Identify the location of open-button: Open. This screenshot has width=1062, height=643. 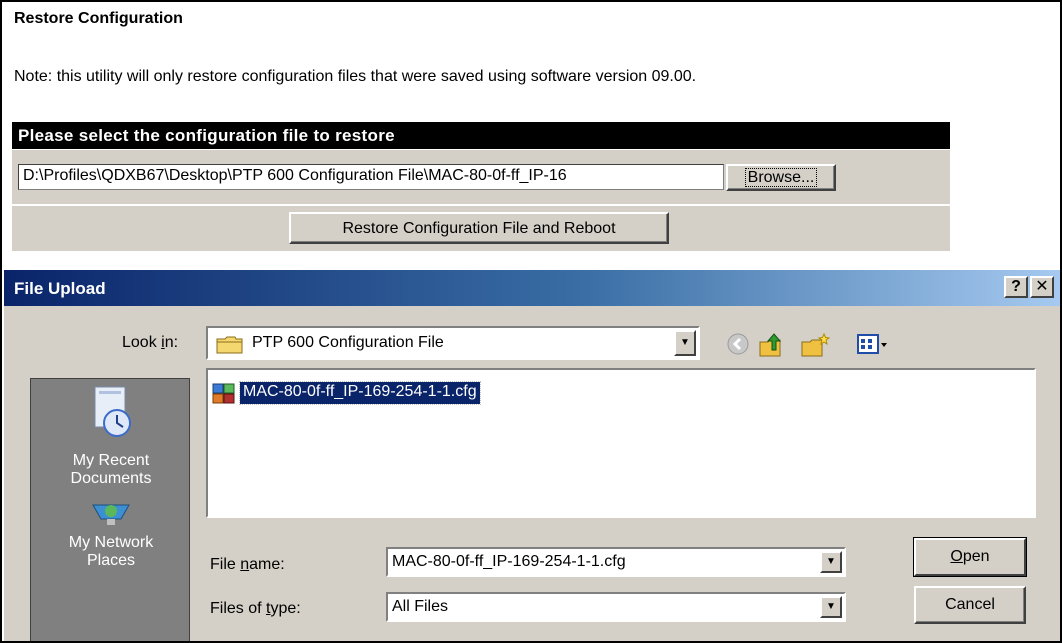
(970, 557).